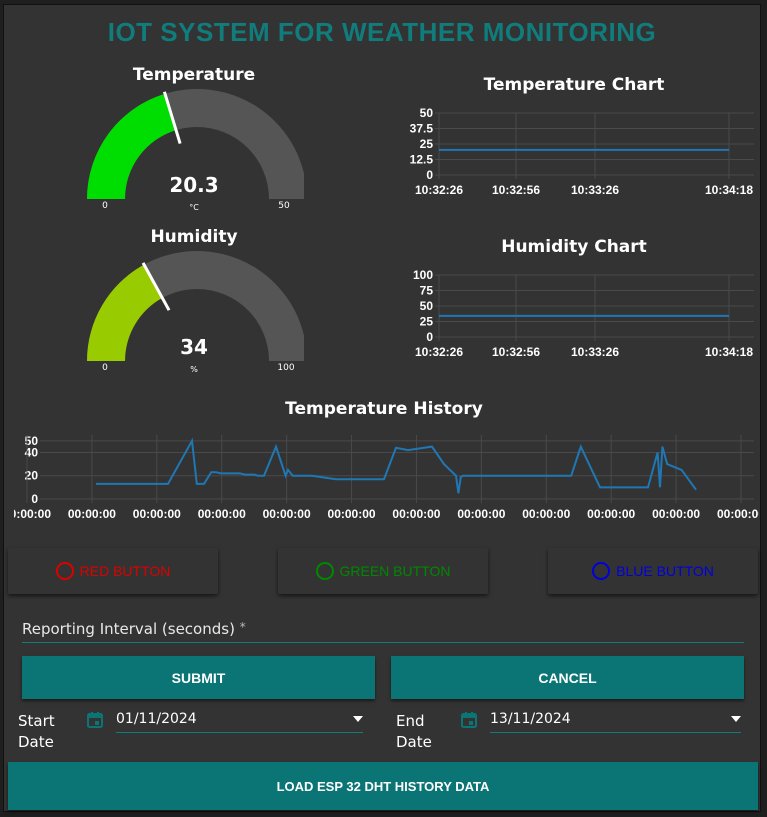 This screenshot has width=767, height=817. Describe the element at coordinates (423, 275) in the screenshot. I see `y-tick-label: 100` at that location.